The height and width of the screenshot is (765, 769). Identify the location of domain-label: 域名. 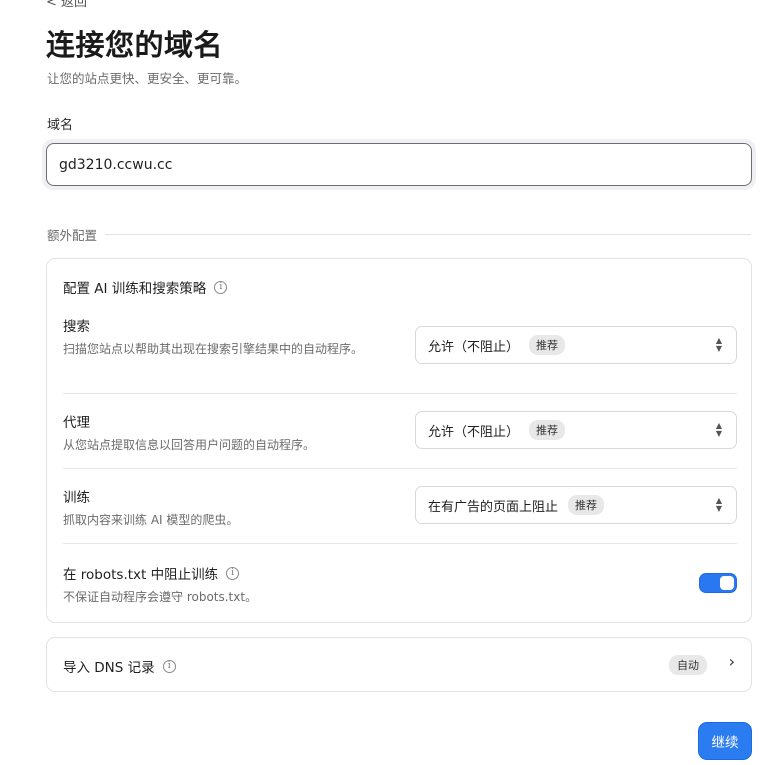
(60, 125).